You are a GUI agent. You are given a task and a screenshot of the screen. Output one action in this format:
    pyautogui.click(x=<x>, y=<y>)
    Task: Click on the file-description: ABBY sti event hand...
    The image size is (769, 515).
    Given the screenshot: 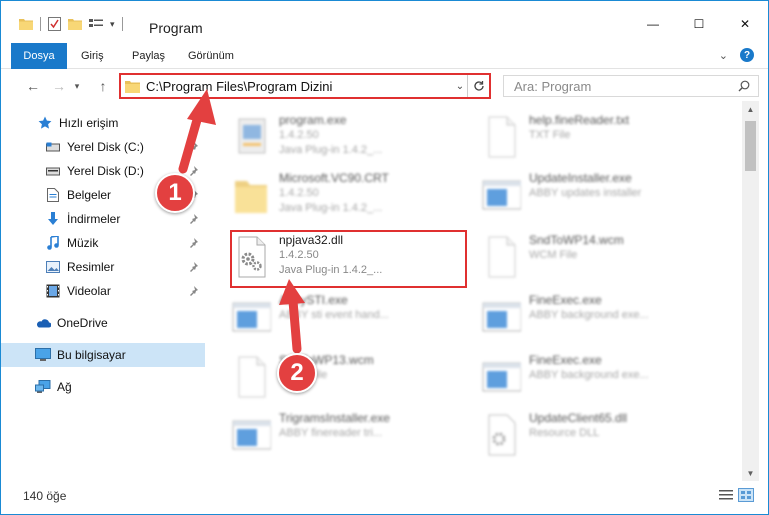 What is the action you would take?
    pyautogui.click(x=334, y=315)
    